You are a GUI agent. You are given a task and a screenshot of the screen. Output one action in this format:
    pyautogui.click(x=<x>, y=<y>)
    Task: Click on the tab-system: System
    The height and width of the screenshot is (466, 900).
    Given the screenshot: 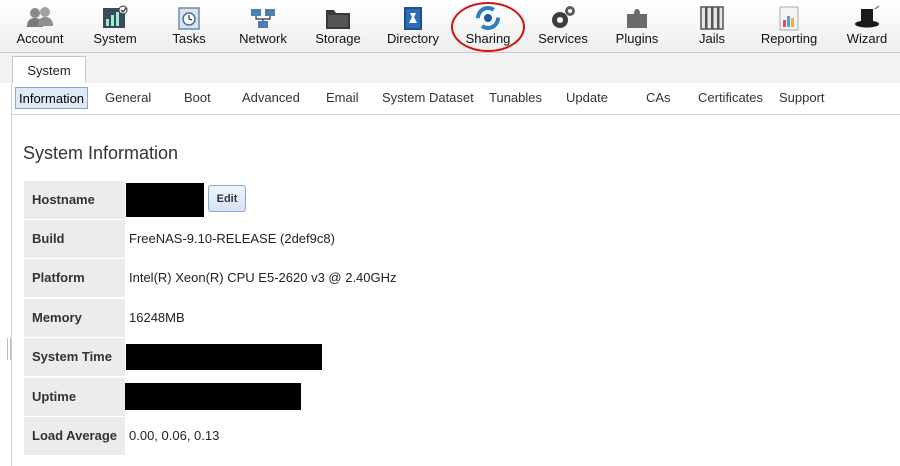 What is the action you would take?
    pyautogui.click(x=49, y=69)
    